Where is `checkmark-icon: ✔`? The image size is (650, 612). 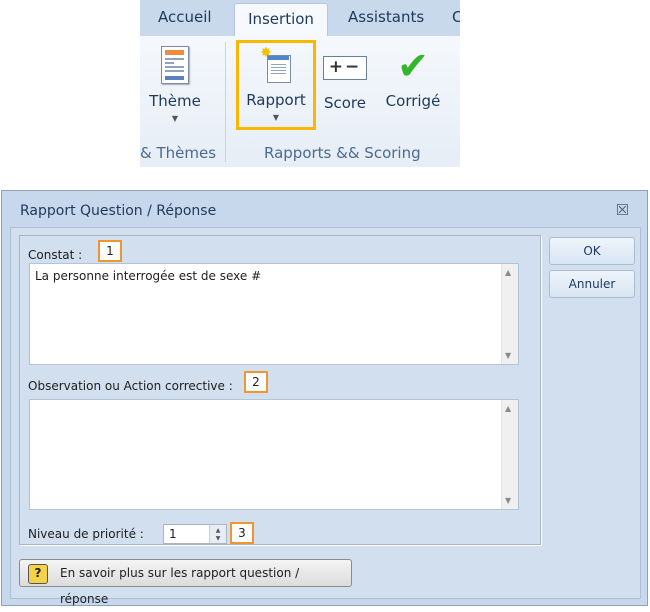 checkmark-icon: ✔ is located at coordinates (413, 66).